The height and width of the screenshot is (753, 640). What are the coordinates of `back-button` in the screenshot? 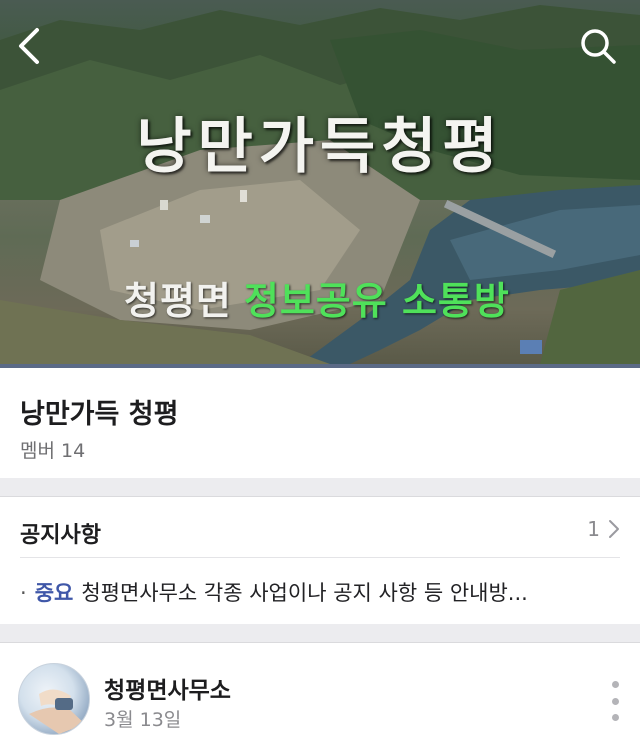 It's located at (30, 46).